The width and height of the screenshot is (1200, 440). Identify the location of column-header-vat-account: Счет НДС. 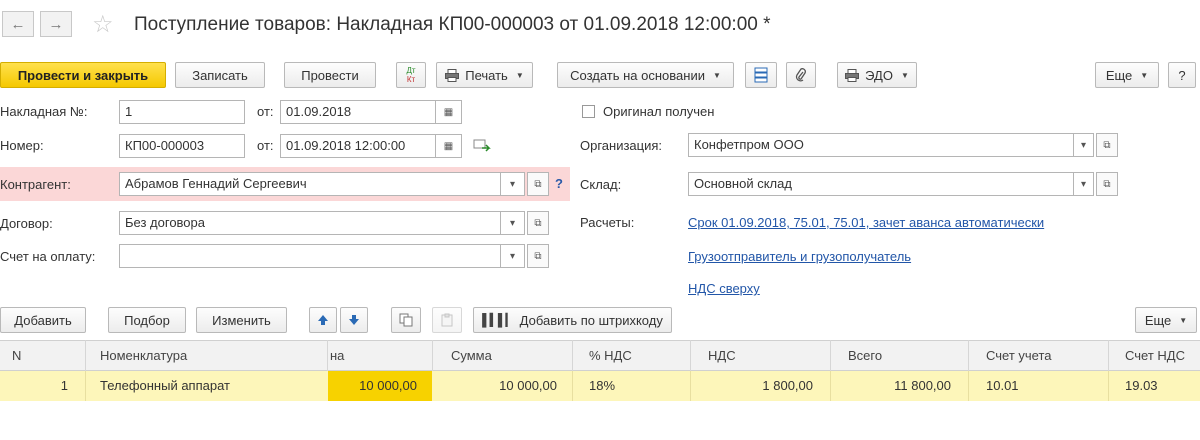
(1155, 355).